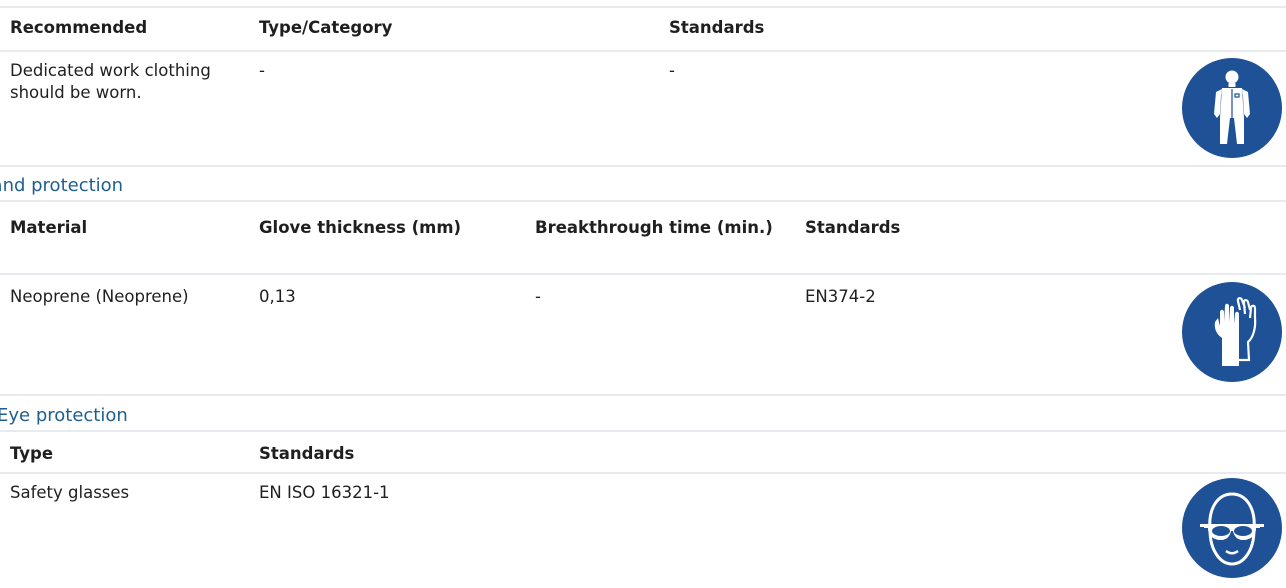 This screenshot has width=1286, height=588. Describe the element at coordinates (49, 227) in the screenshot. I see `col-header-material: Material` at that location.